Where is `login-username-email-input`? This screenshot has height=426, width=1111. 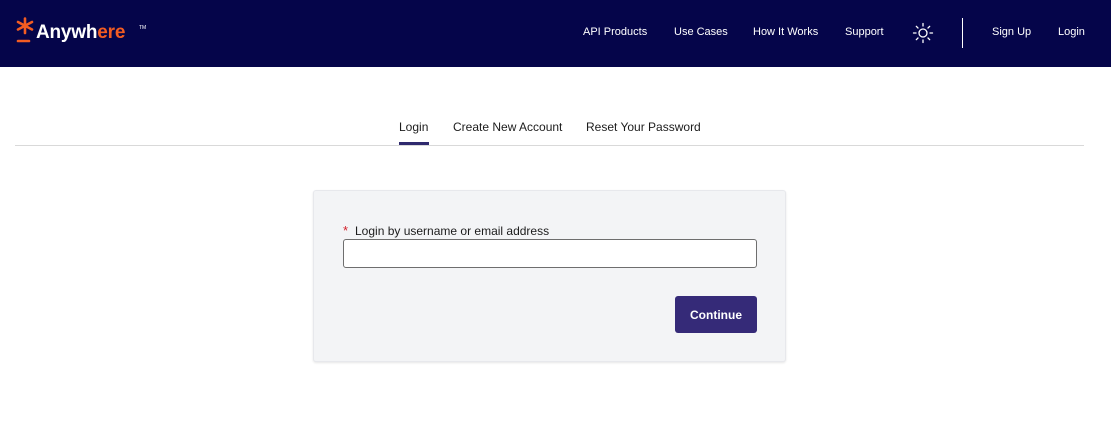 login-username-email-input is located at coordinates (550, 253).